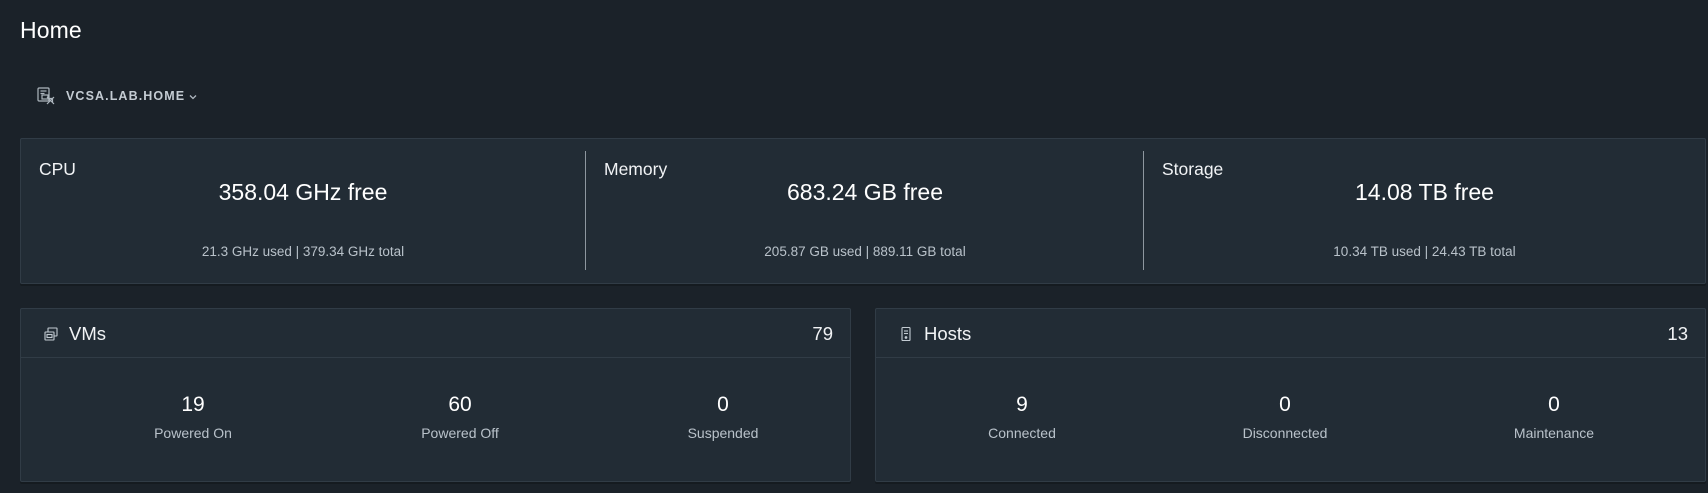 This screenshot has width=1708, height=493. I want to click on vcenter-name: VCSA.LAB.HOME, so click(126, 96).